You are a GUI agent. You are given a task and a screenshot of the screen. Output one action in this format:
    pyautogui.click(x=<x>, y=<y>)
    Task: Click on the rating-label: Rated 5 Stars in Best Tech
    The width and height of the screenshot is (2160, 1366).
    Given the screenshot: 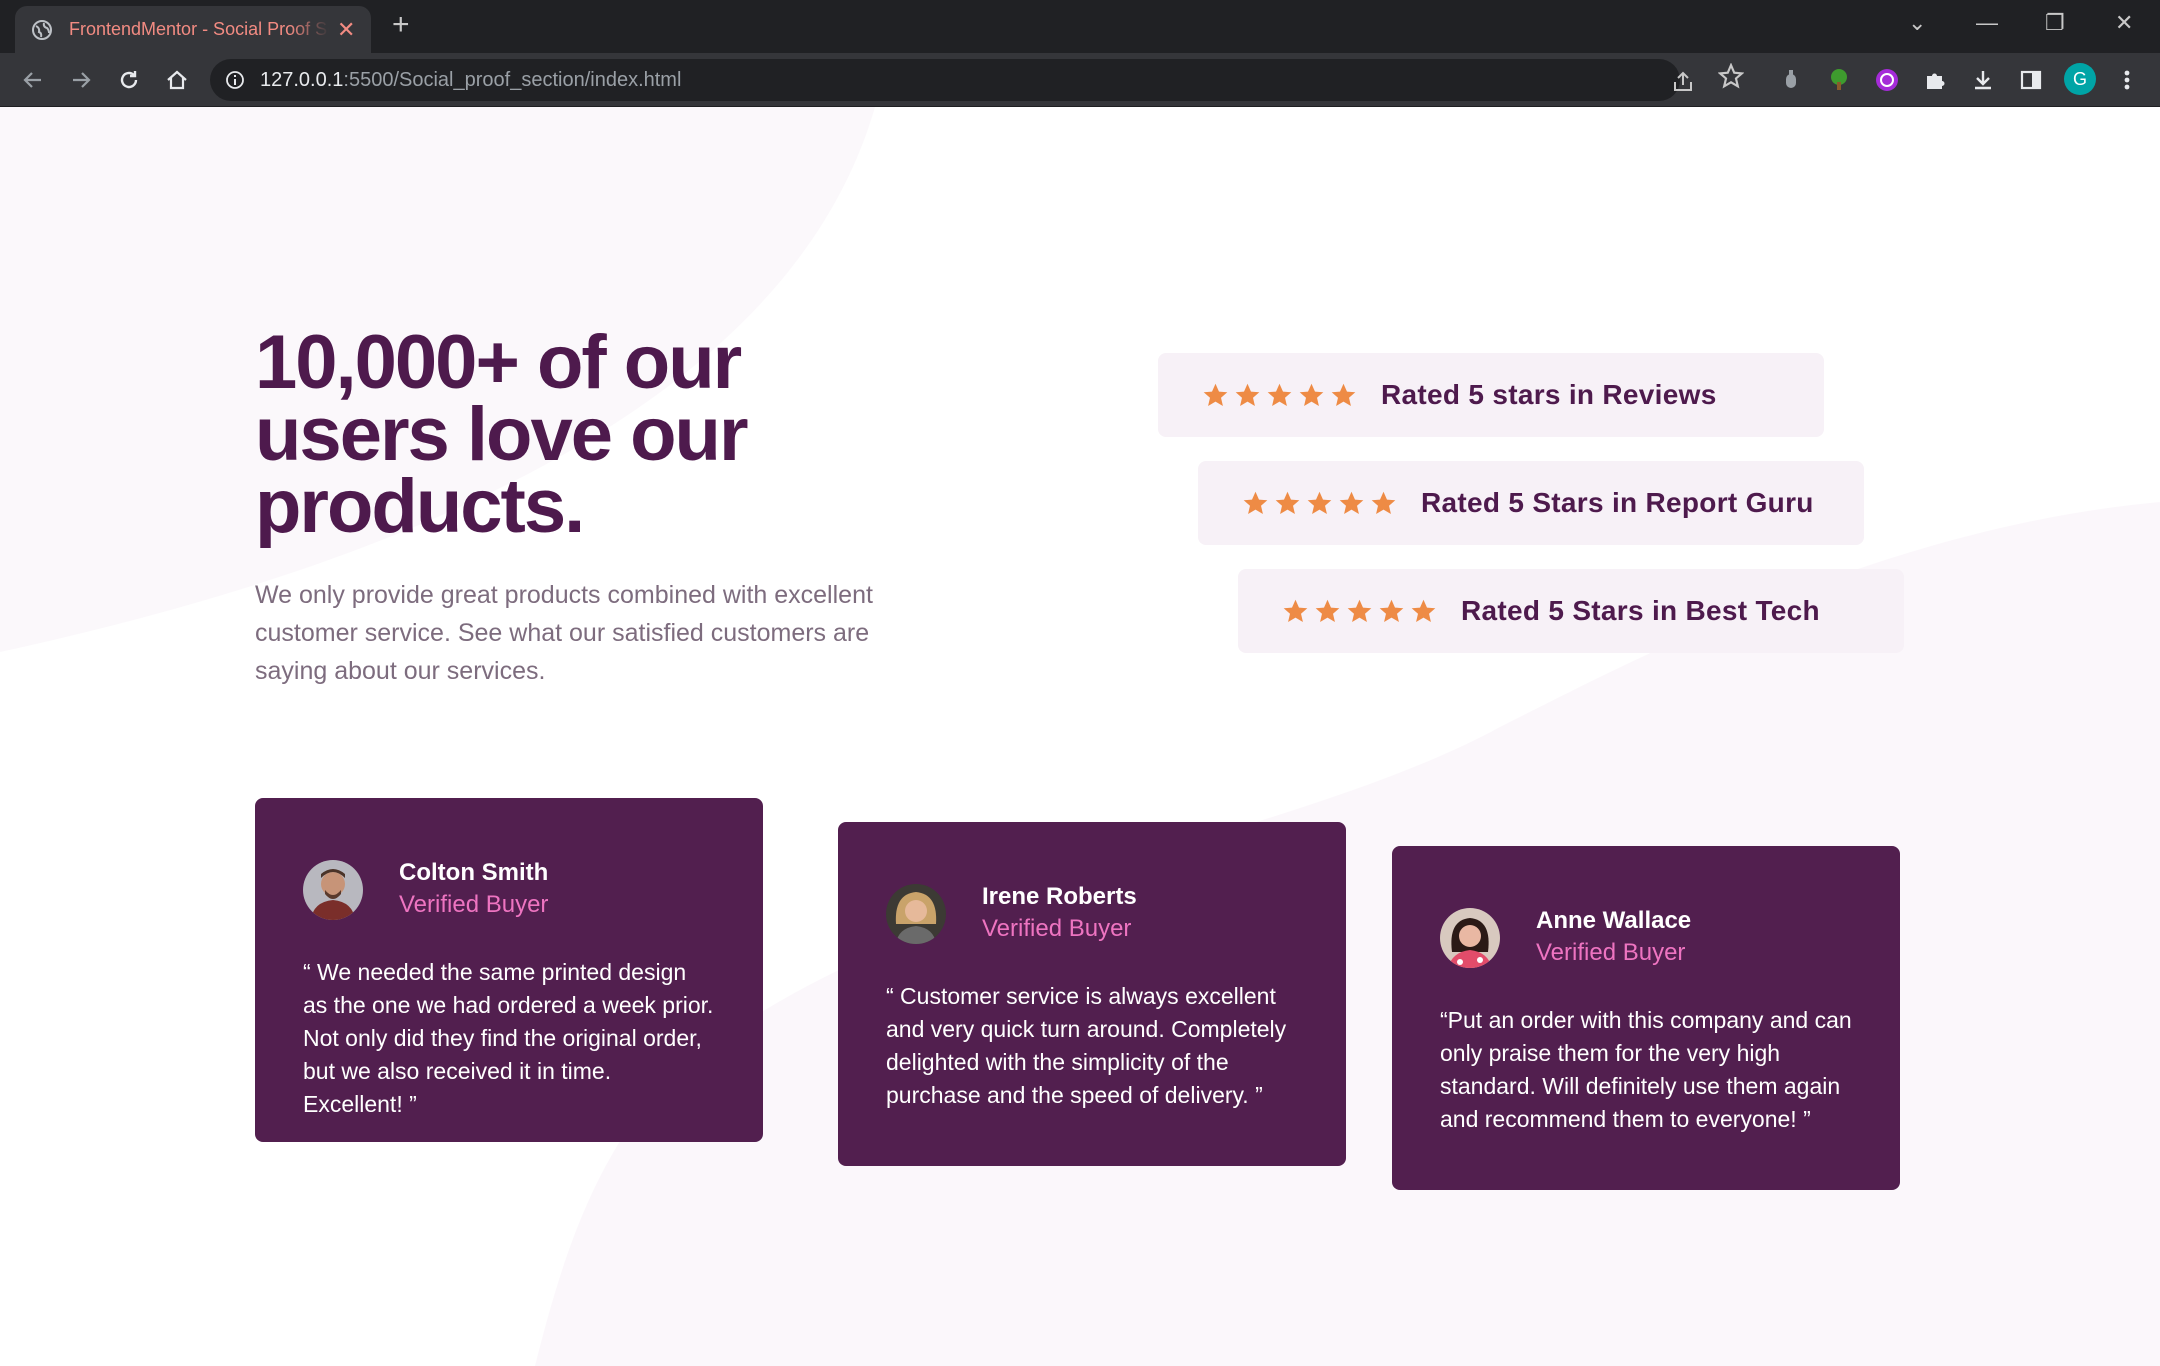 What is the action you would take?
    pyautogui.click(x=1640, y=610)
    